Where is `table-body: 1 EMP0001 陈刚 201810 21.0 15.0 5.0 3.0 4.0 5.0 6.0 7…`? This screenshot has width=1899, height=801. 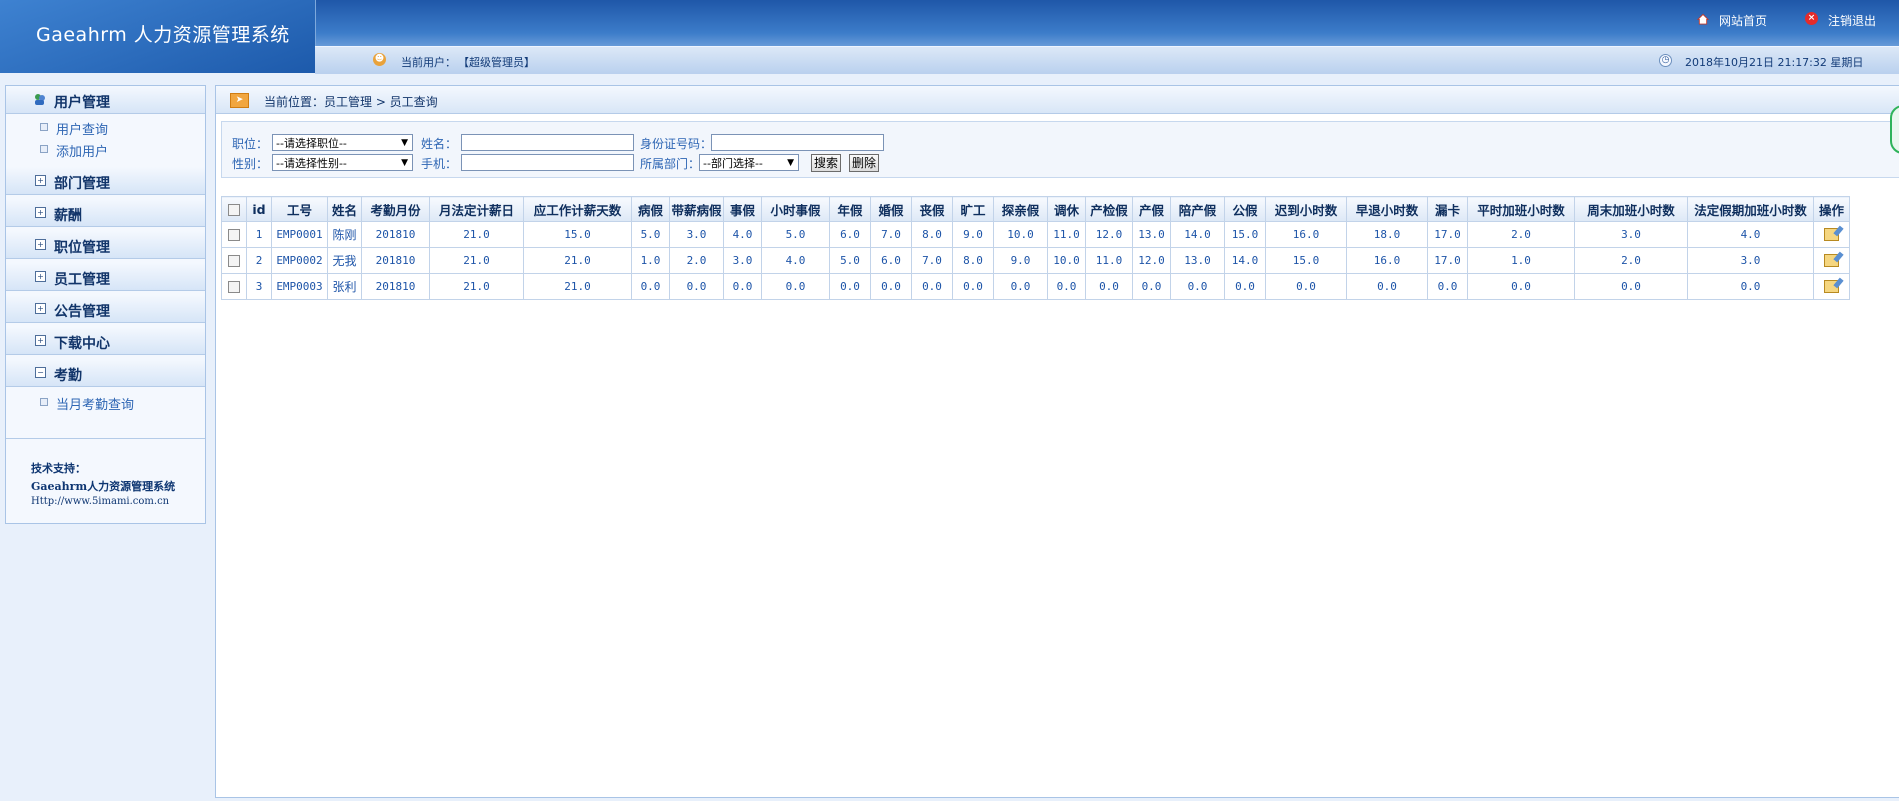
table-body: 1 EMP0001 陈刚 201810 21.0 15.0 5.0 3.0 4.0 5.0 6.0 7… is located at coordinates (1035, 260).